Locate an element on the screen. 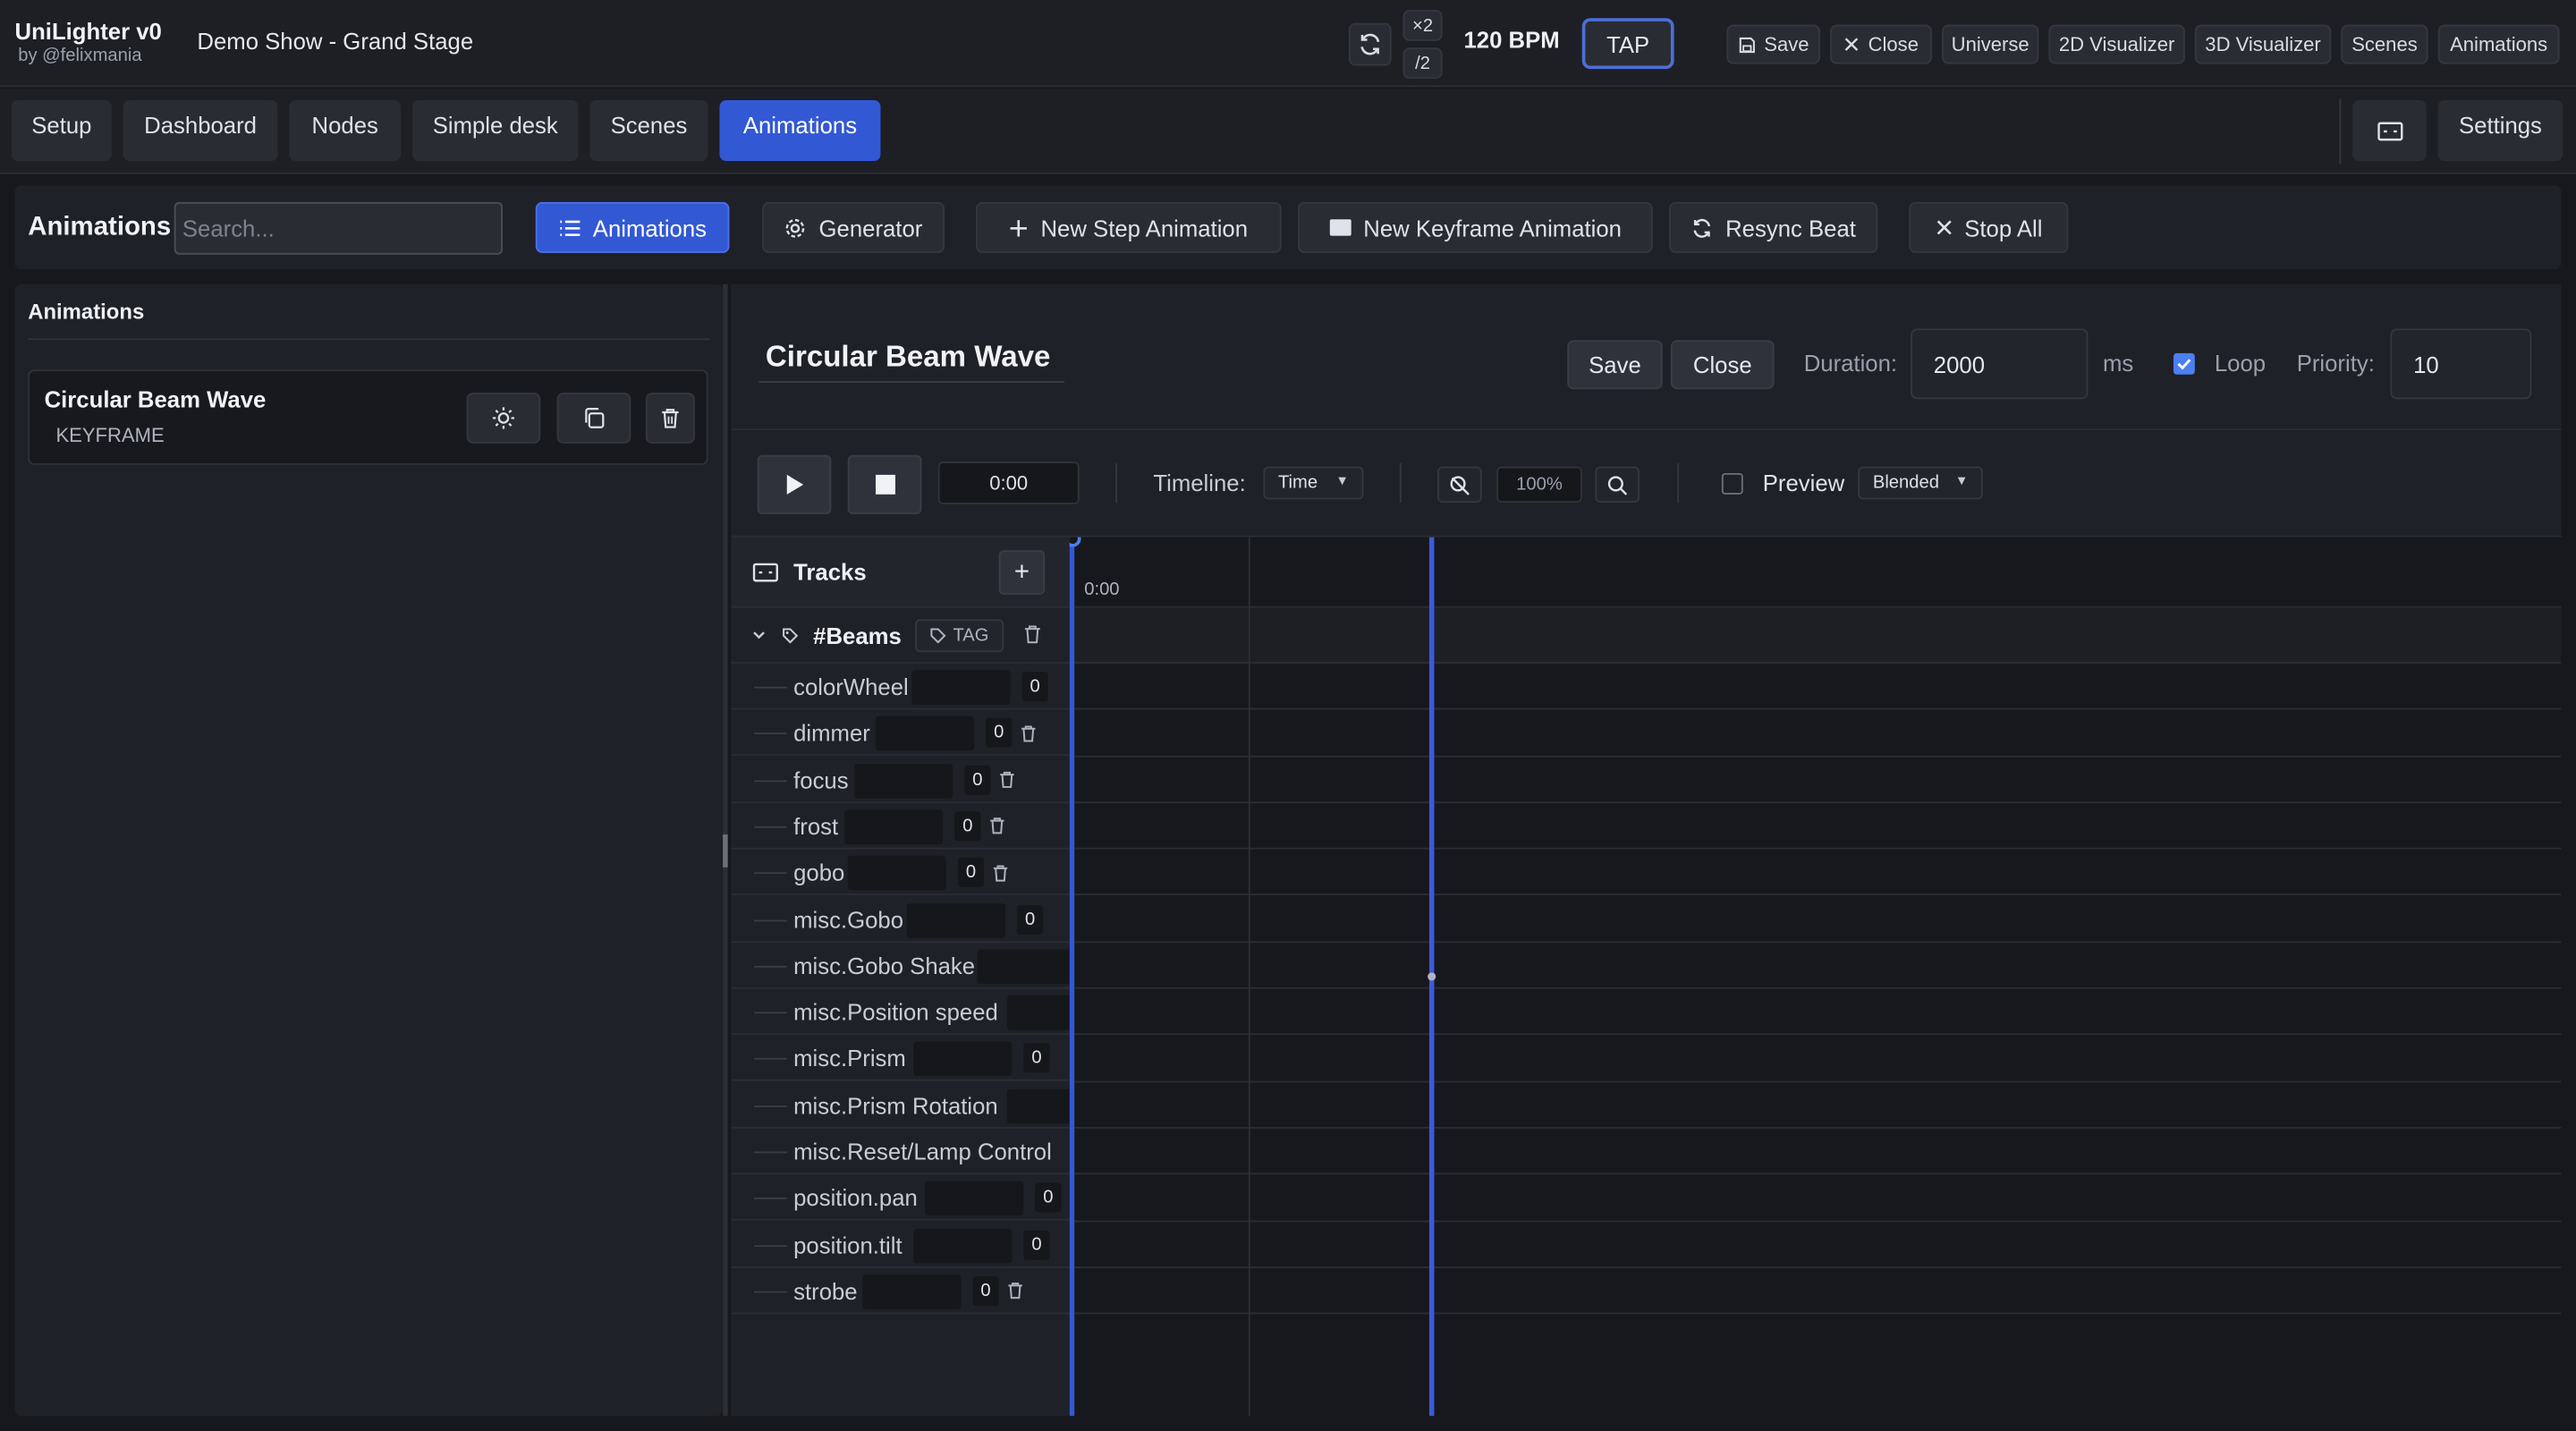 The image size is (2576, 1431). splitter-handle is located at coordinates (725, 851).